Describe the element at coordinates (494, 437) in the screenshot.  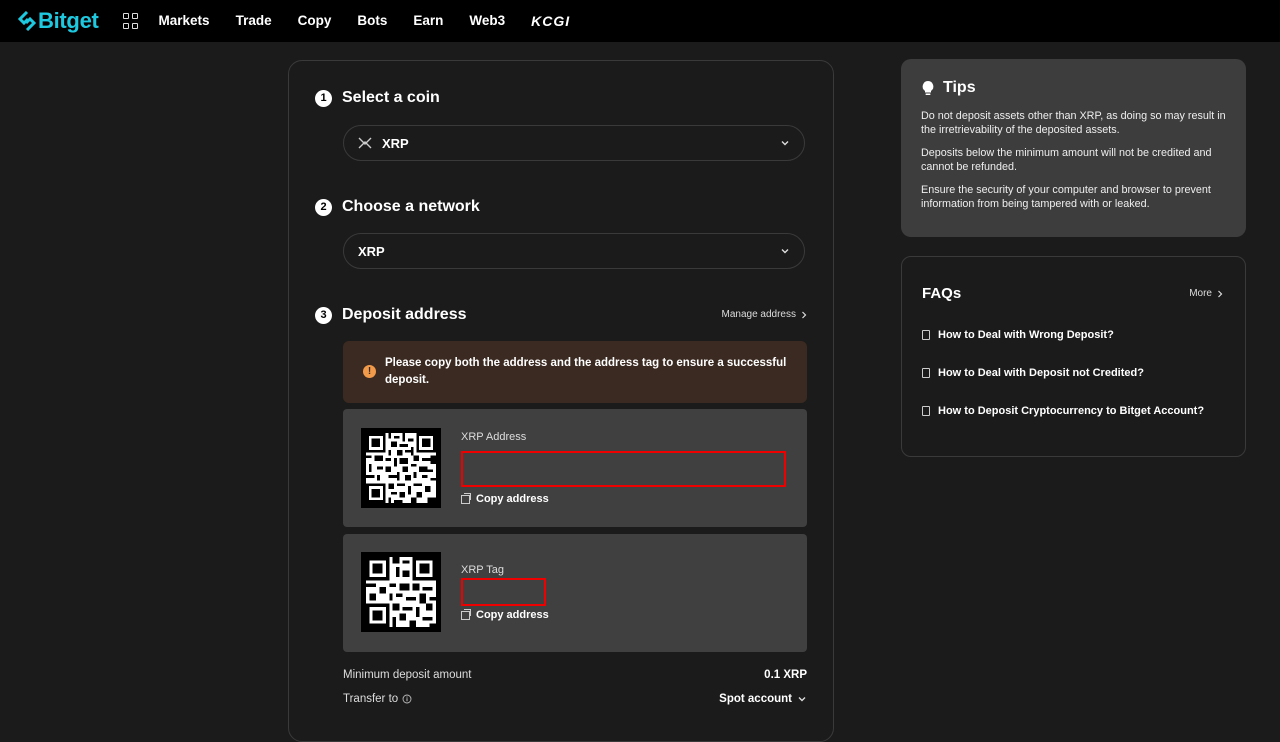
I see `address-label: XRP Address` at that location.